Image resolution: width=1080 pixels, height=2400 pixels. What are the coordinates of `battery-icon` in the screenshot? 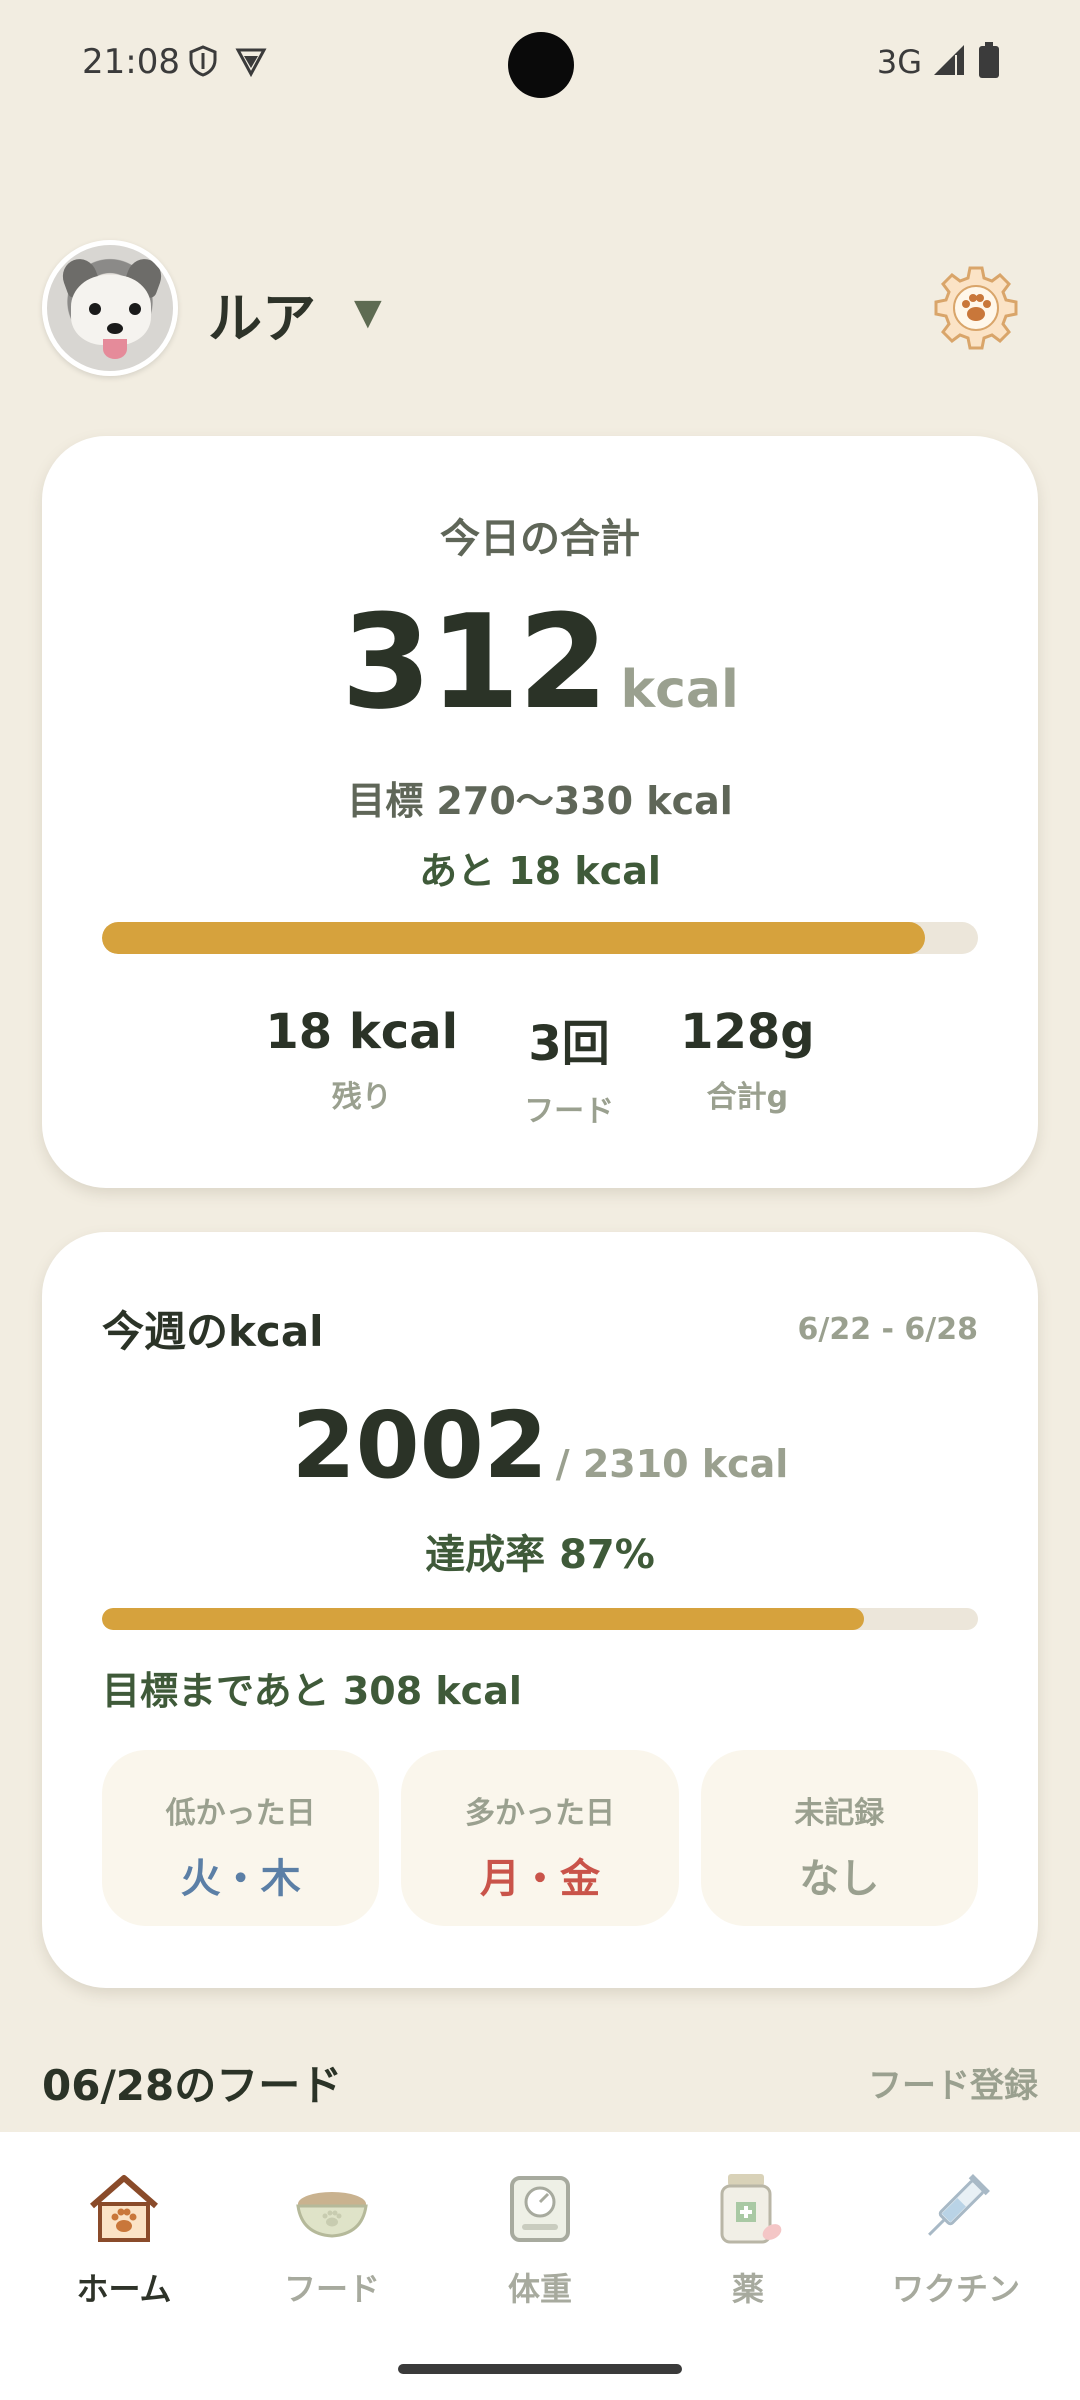 It's located at (989, 62).